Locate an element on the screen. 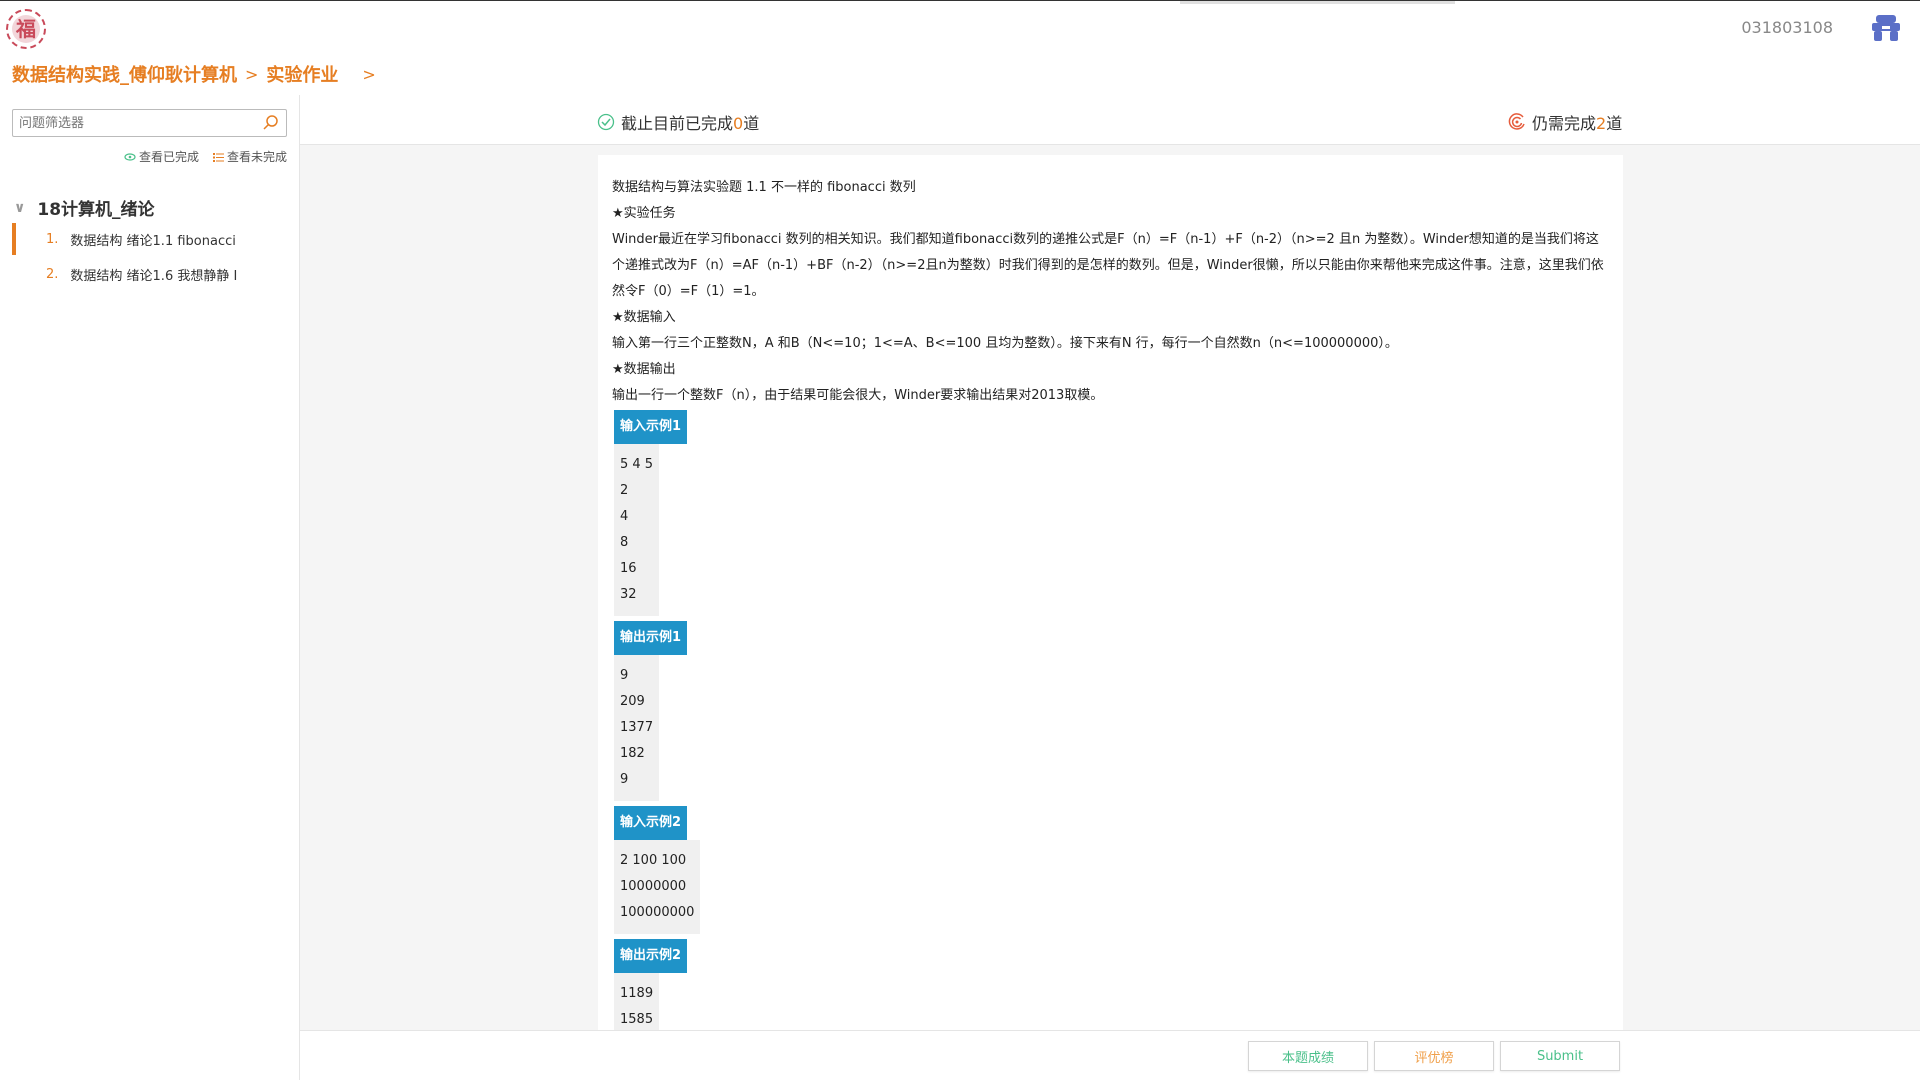 The image size is (1920, 1080). done-count-status: 截止目前已完成0道 is located at coordinates (678, 122).